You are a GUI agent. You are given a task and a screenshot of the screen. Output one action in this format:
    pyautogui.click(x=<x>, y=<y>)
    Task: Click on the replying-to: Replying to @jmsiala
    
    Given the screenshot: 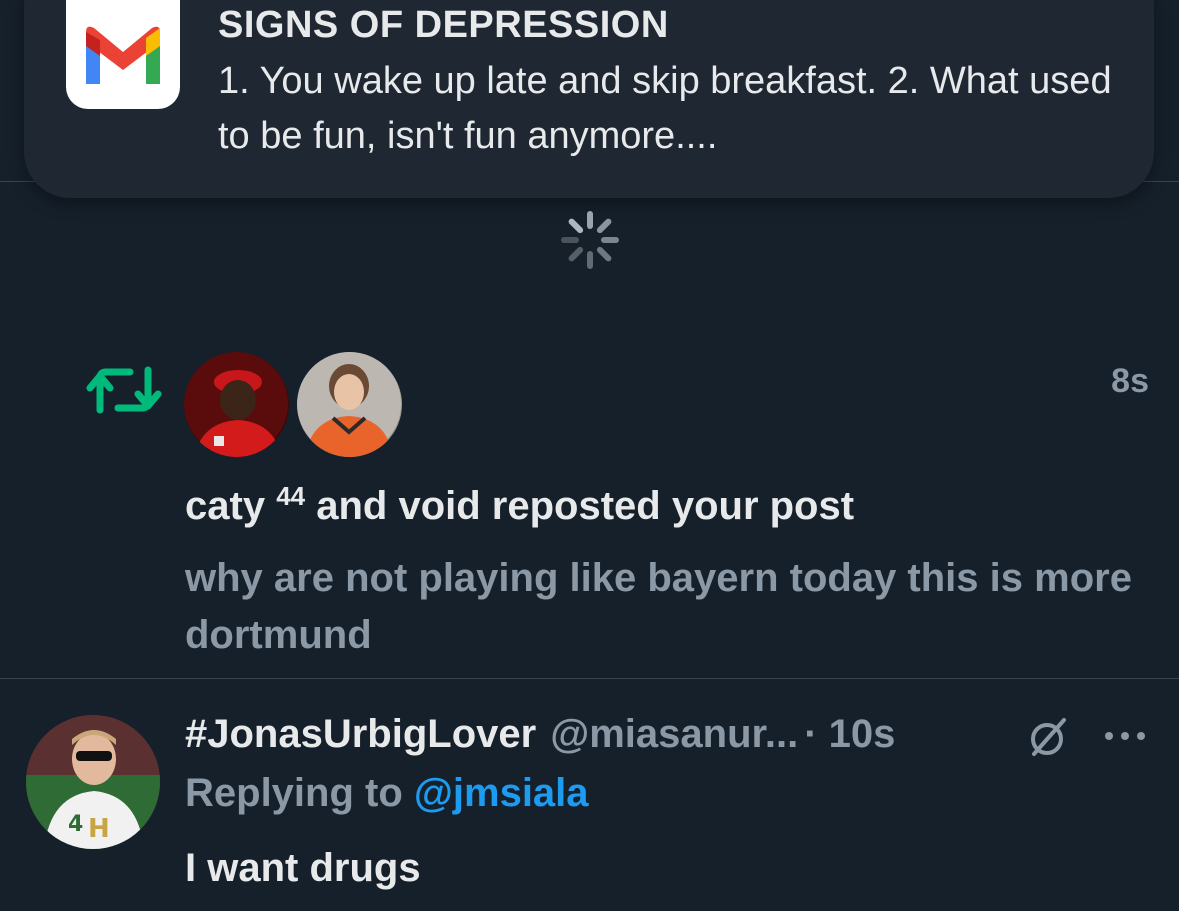 What is the action you would take?
    pyautogui.click(x=387, y=793)
    